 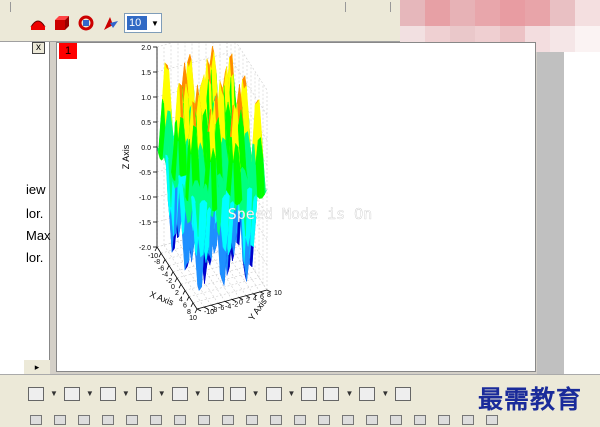 What do you see at coordinates (110, 23) in the screenshot?
I see `lighting-icon` at bounding box center [110, 23].